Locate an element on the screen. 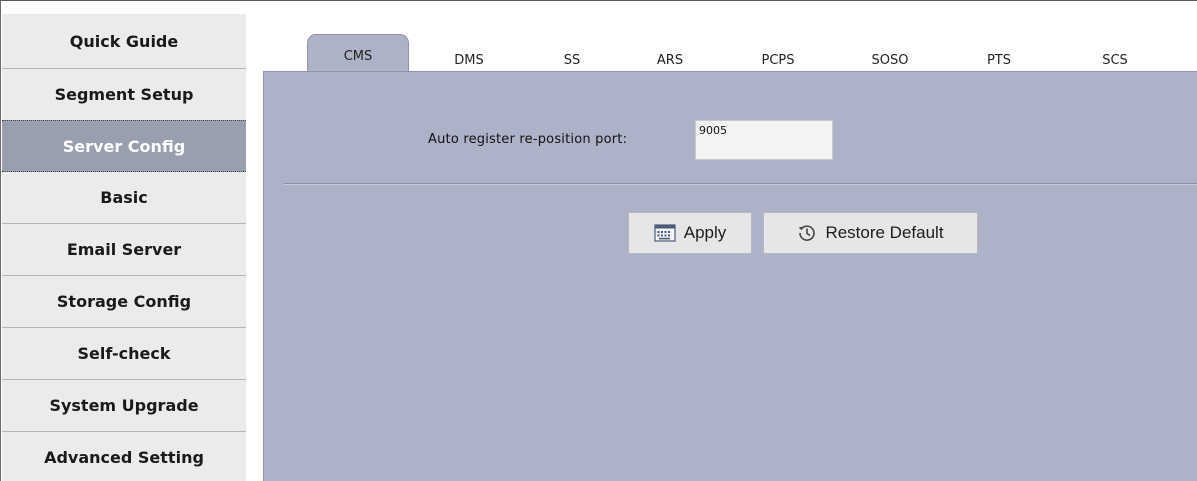 The width and height of the screenshot is (1197, 481). tab-scs: SCS is located at coordinates (1115, 60).